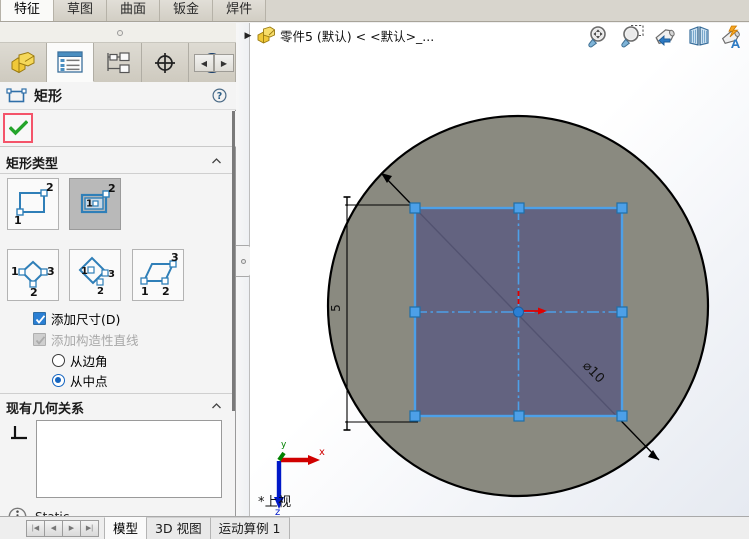 This screenshot has height=539, width=749. I want to click on panel-pin-icon, so click(120, 33).